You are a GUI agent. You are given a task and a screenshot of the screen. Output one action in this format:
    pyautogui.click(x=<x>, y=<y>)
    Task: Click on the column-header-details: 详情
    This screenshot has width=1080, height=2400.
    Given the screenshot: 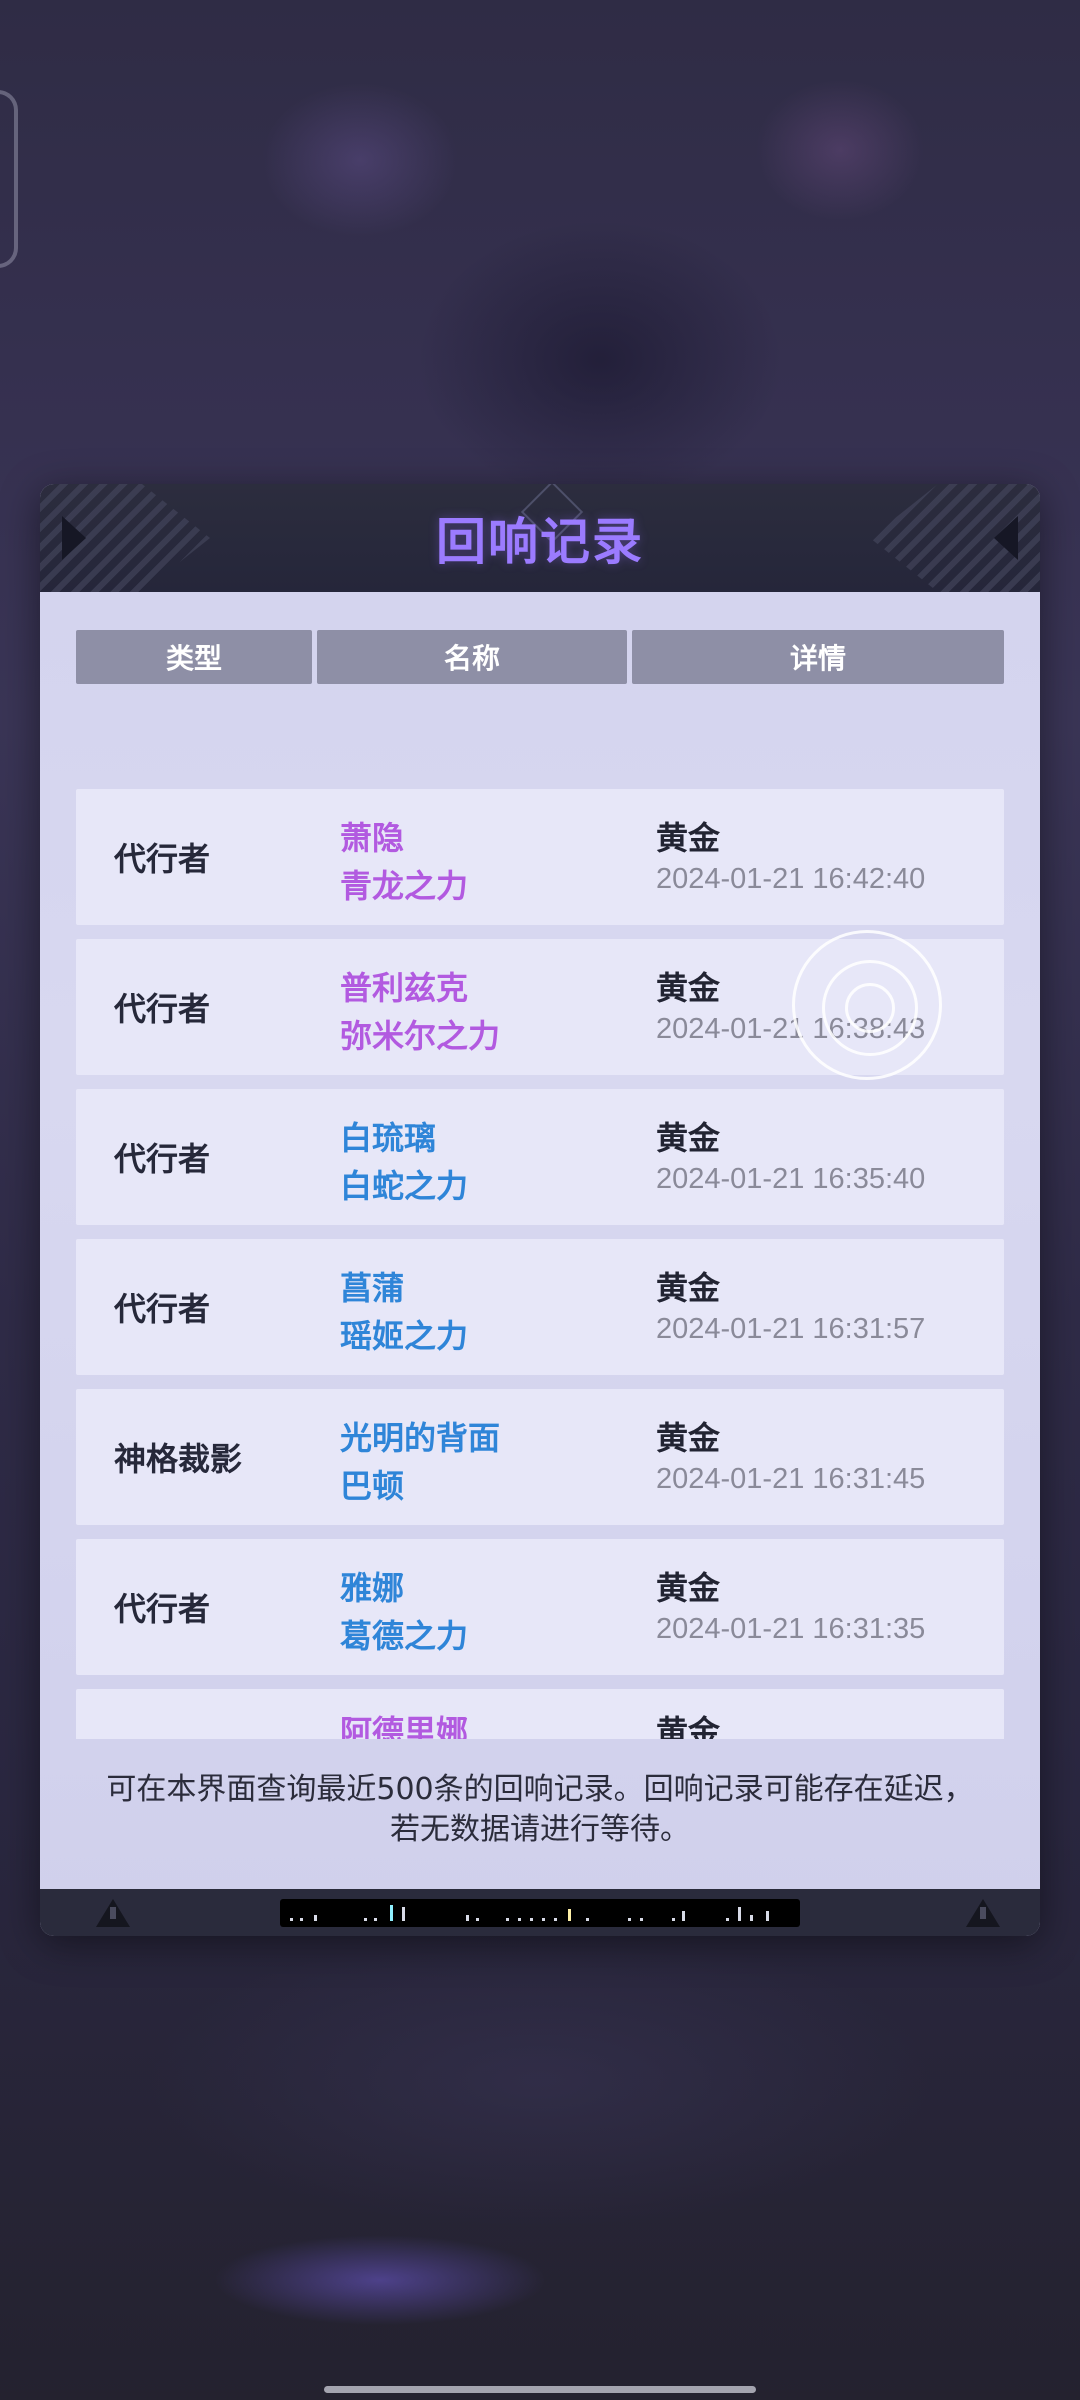 What is the action you would take?
    pyautogui.click(x=818, y=657)
    